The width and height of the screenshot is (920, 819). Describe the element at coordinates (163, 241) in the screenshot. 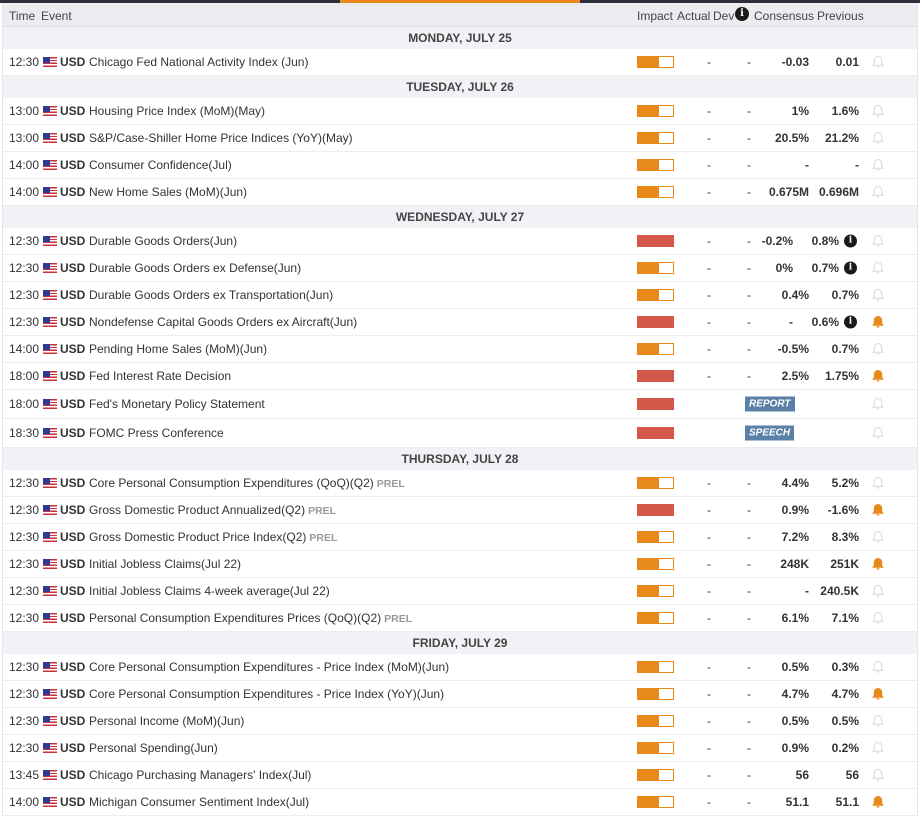

I see `event-name: Durable Goods Orders(Jun)` at that location.